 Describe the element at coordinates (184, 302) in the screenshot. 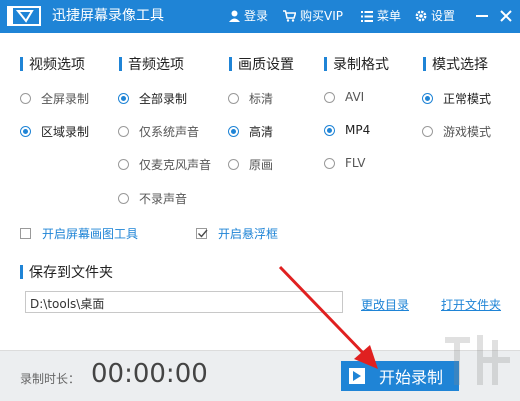

I see `save-path-field: D:\tools\桌面` at that location.